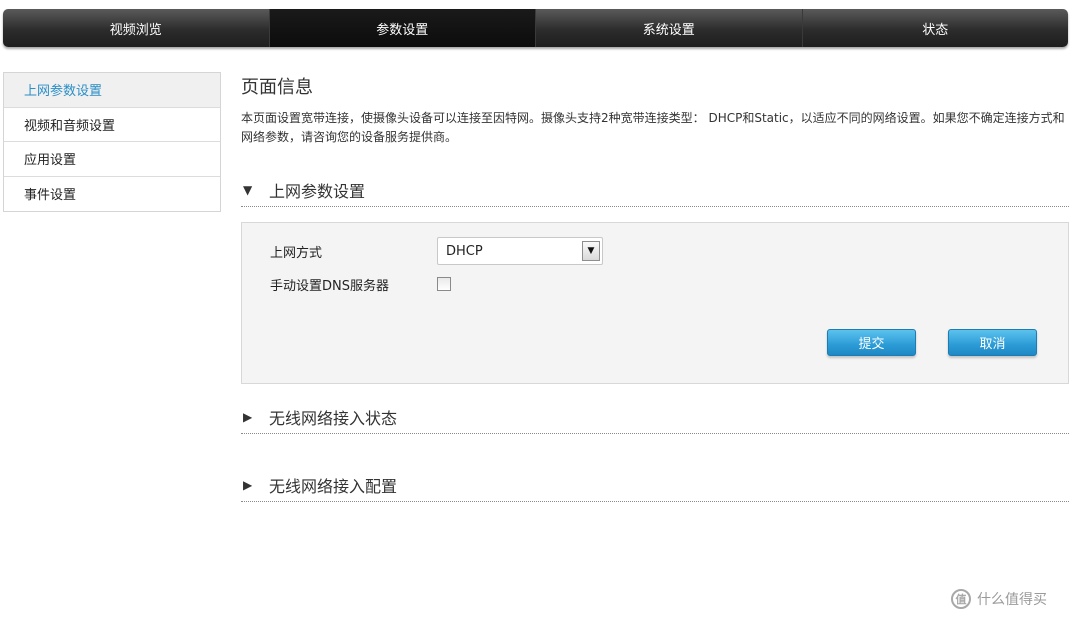 This screenshot has width=1080, height=623. I want to click on connection-type-label: 上网方式, so click(296, 253).